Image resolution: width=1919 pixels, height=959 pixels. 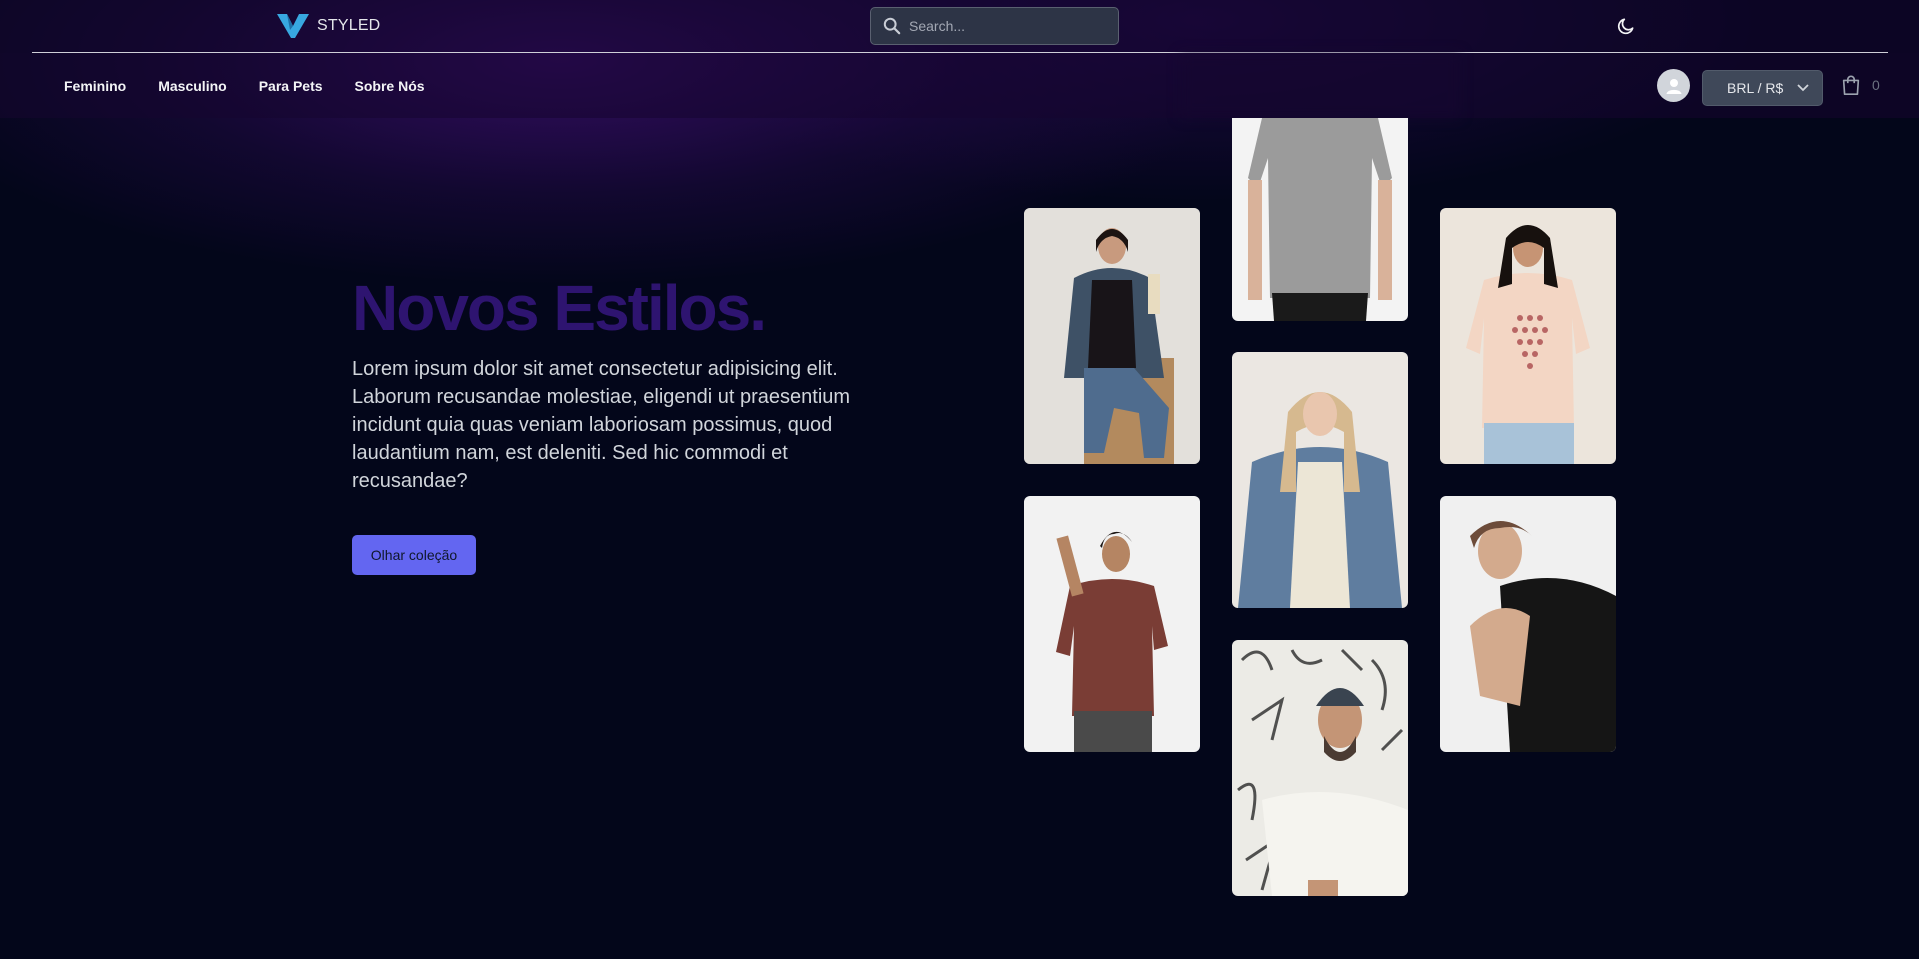 What do you see at coordinates (349, 25) in the screenshot?
I see `logo-text: STYLED` at bounding box center [349, 25].